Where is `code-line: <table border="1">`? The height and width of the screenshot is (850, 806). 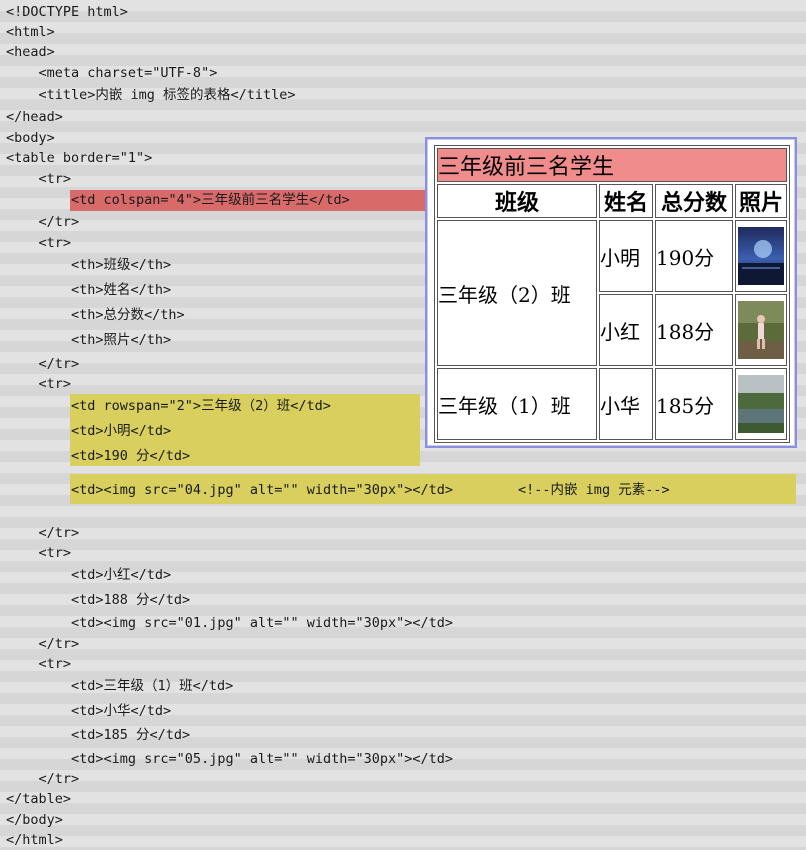
code-line: <table border="1"> is located at coordinates (79, 158).